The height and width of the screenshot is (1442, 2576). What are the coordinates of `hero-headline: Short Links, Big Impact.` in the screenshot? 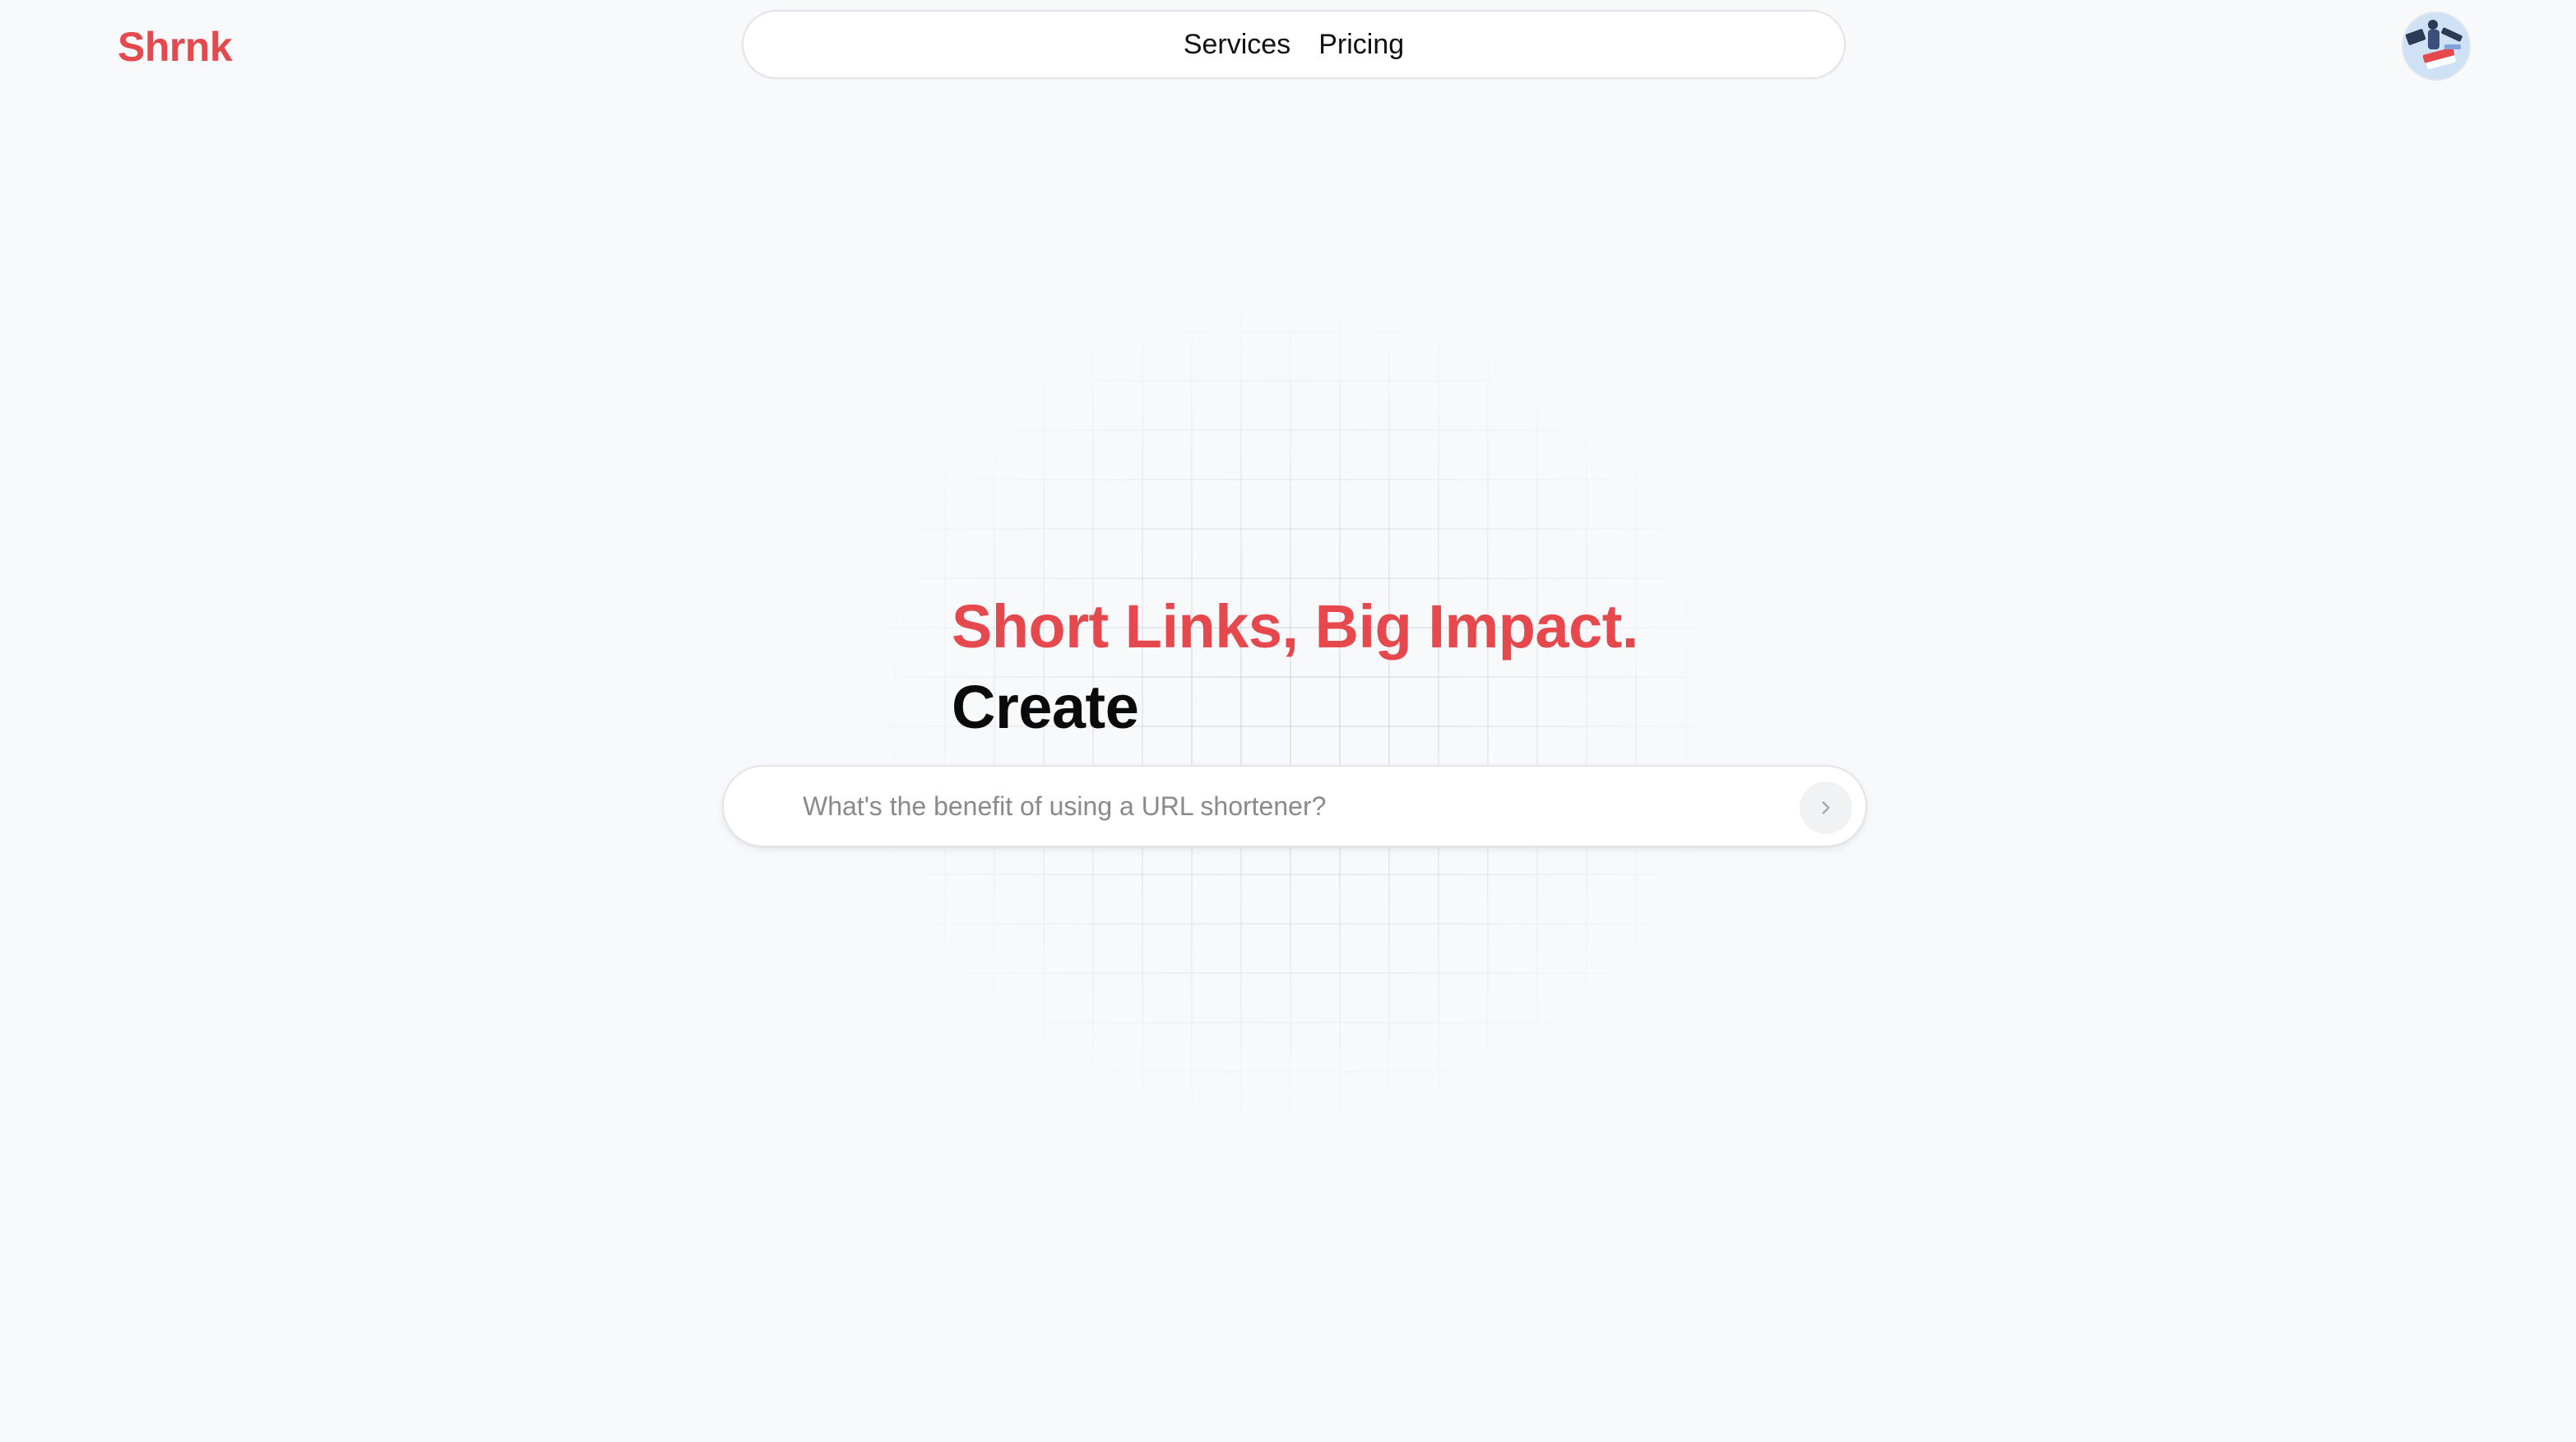 It's located at (1295, 626).